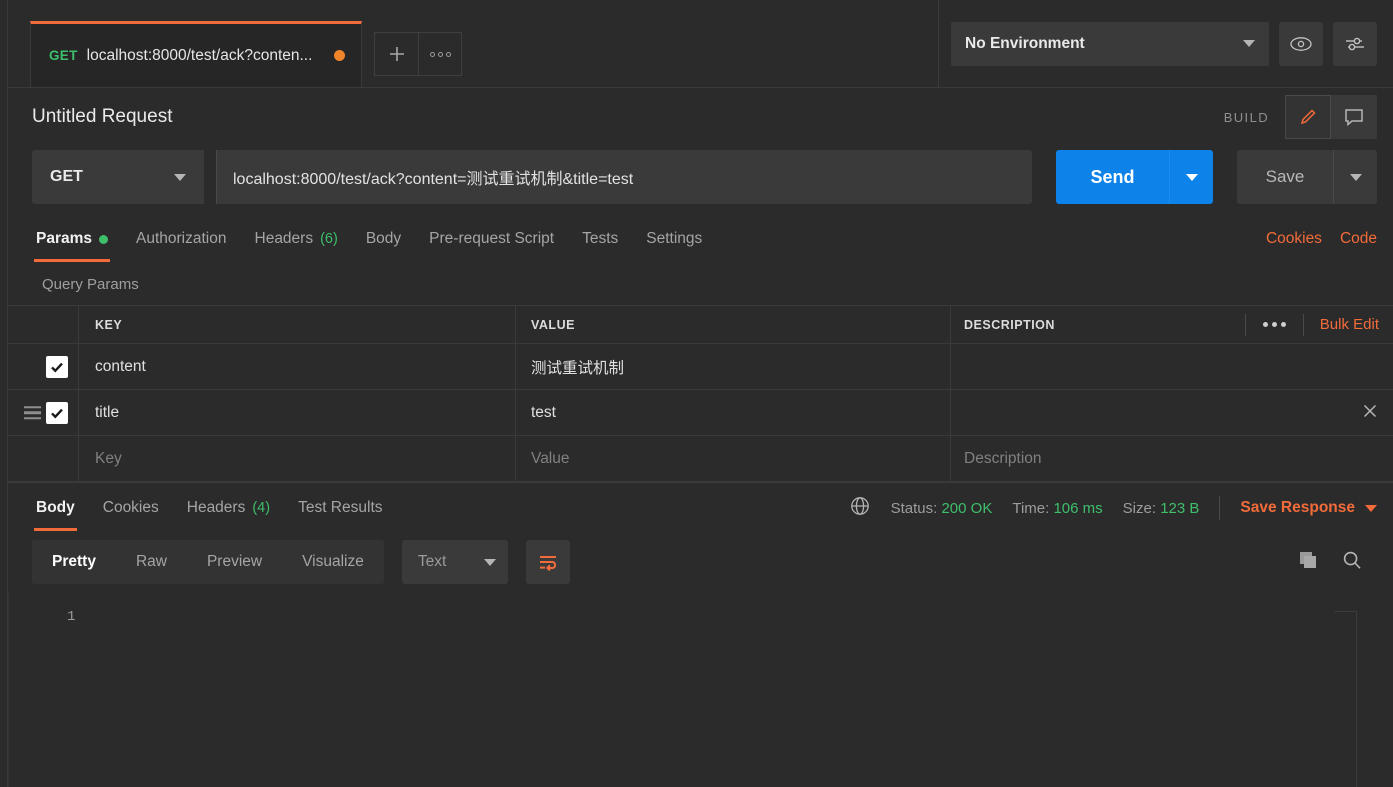 The height and width of the screenshot is (787, 1393). What do you see at coordinates (1274, 324) in the screenshot?
I see `table-options-button` at bounding box center [1274, 324].